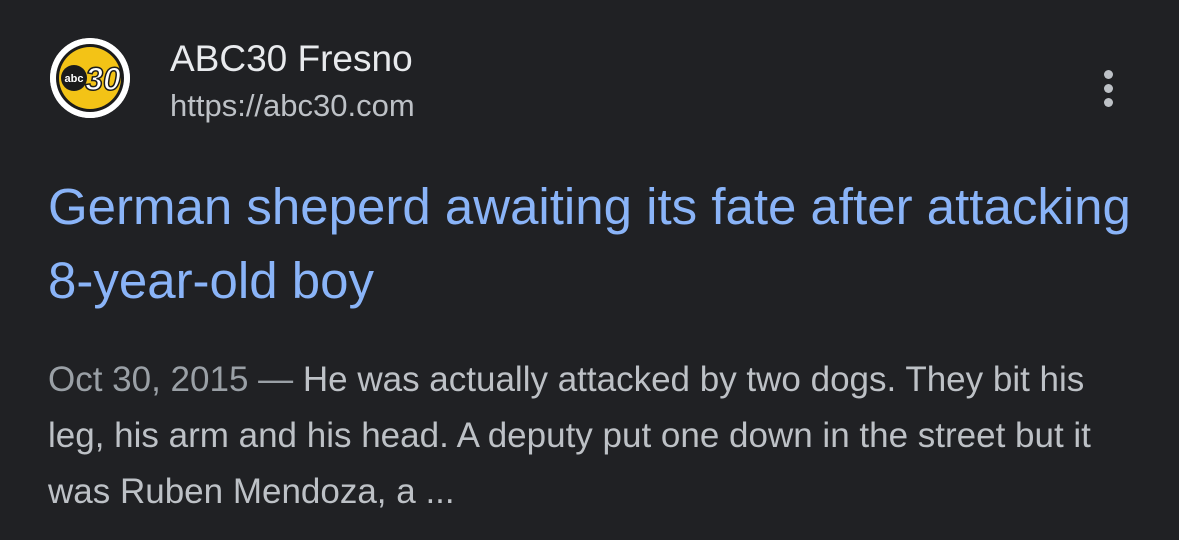  Describe the element at coordinates (103, 79) in the screenshot. I see `favicon-number-text: 30` at that location.